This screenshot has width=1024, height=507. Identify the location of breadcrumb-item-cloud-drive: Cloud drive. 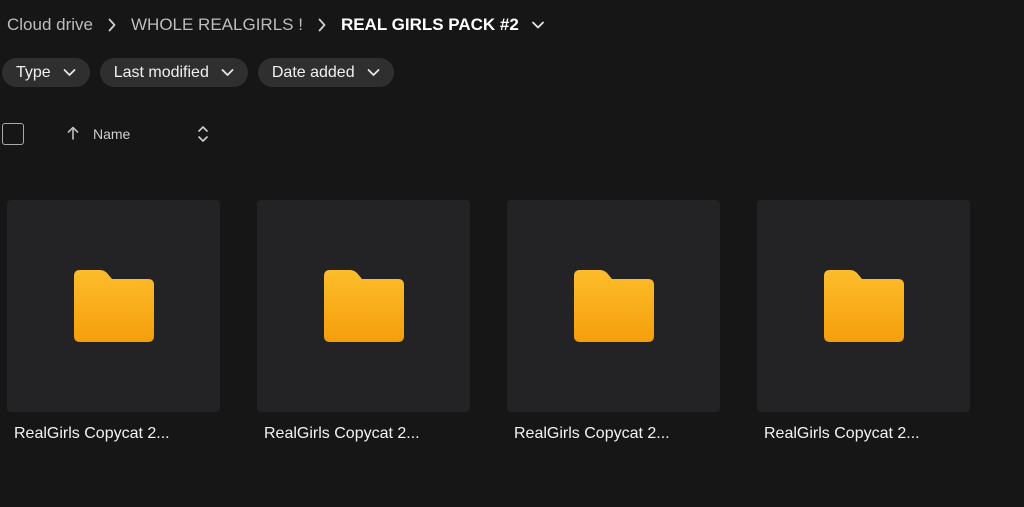
(50, 25).